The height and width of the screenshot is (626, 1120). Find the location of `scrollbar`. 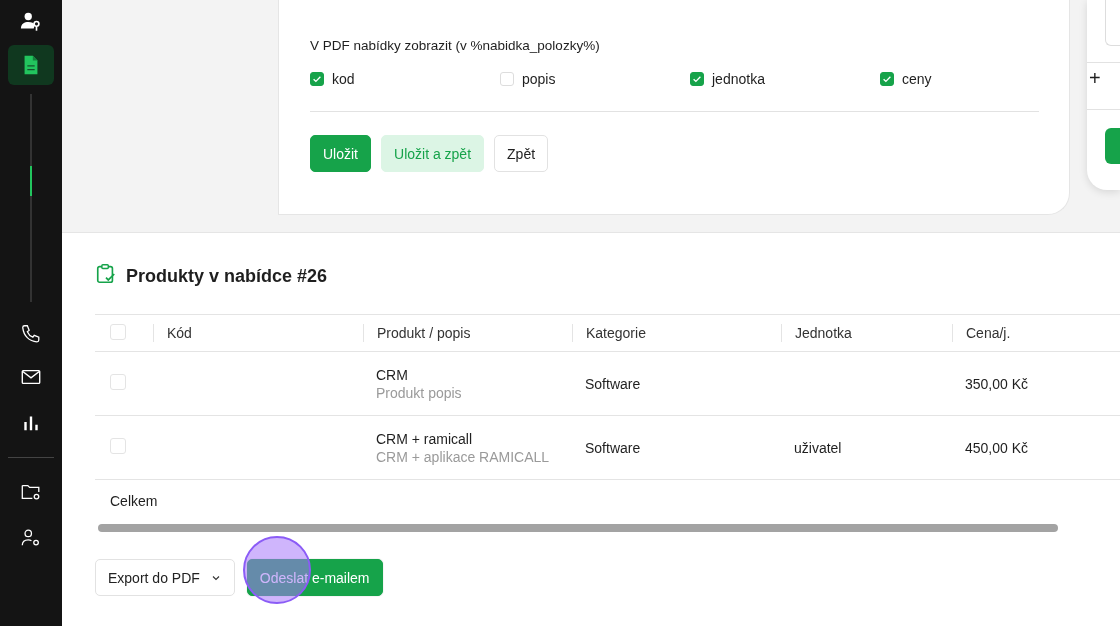

scrollbar is located at coordinates (578, 528).